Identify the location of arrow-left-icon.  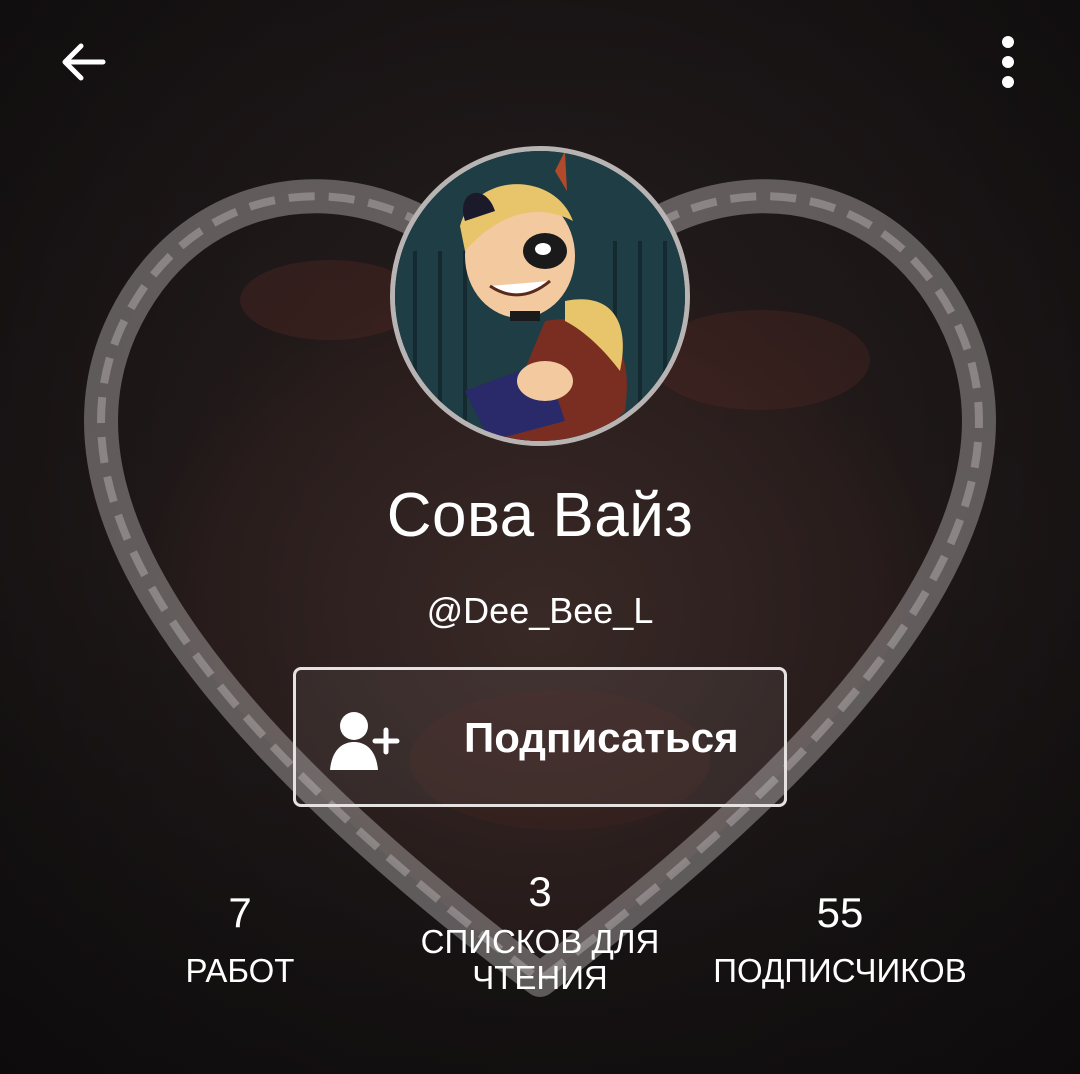
(84, 64).